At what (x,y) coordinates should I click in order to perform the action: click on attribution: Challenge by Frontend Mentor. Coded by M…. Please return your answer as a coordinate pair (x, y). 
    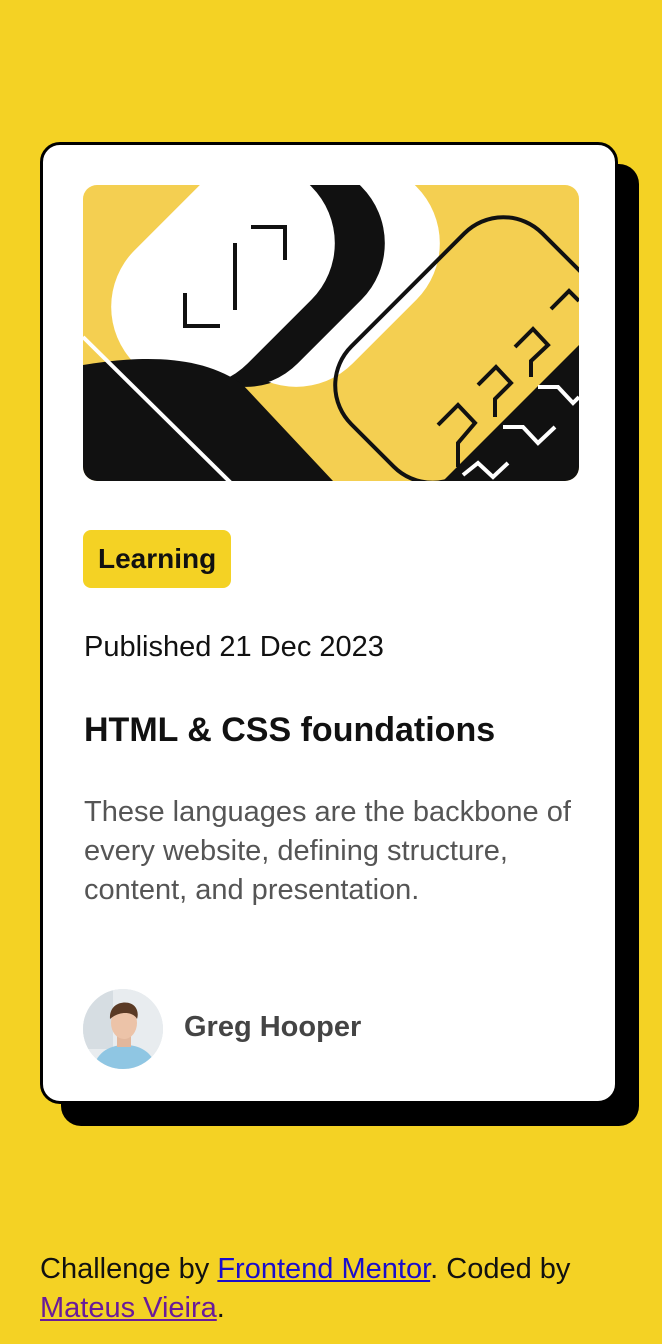
    Looking at the image, I should click on (335, 1289).